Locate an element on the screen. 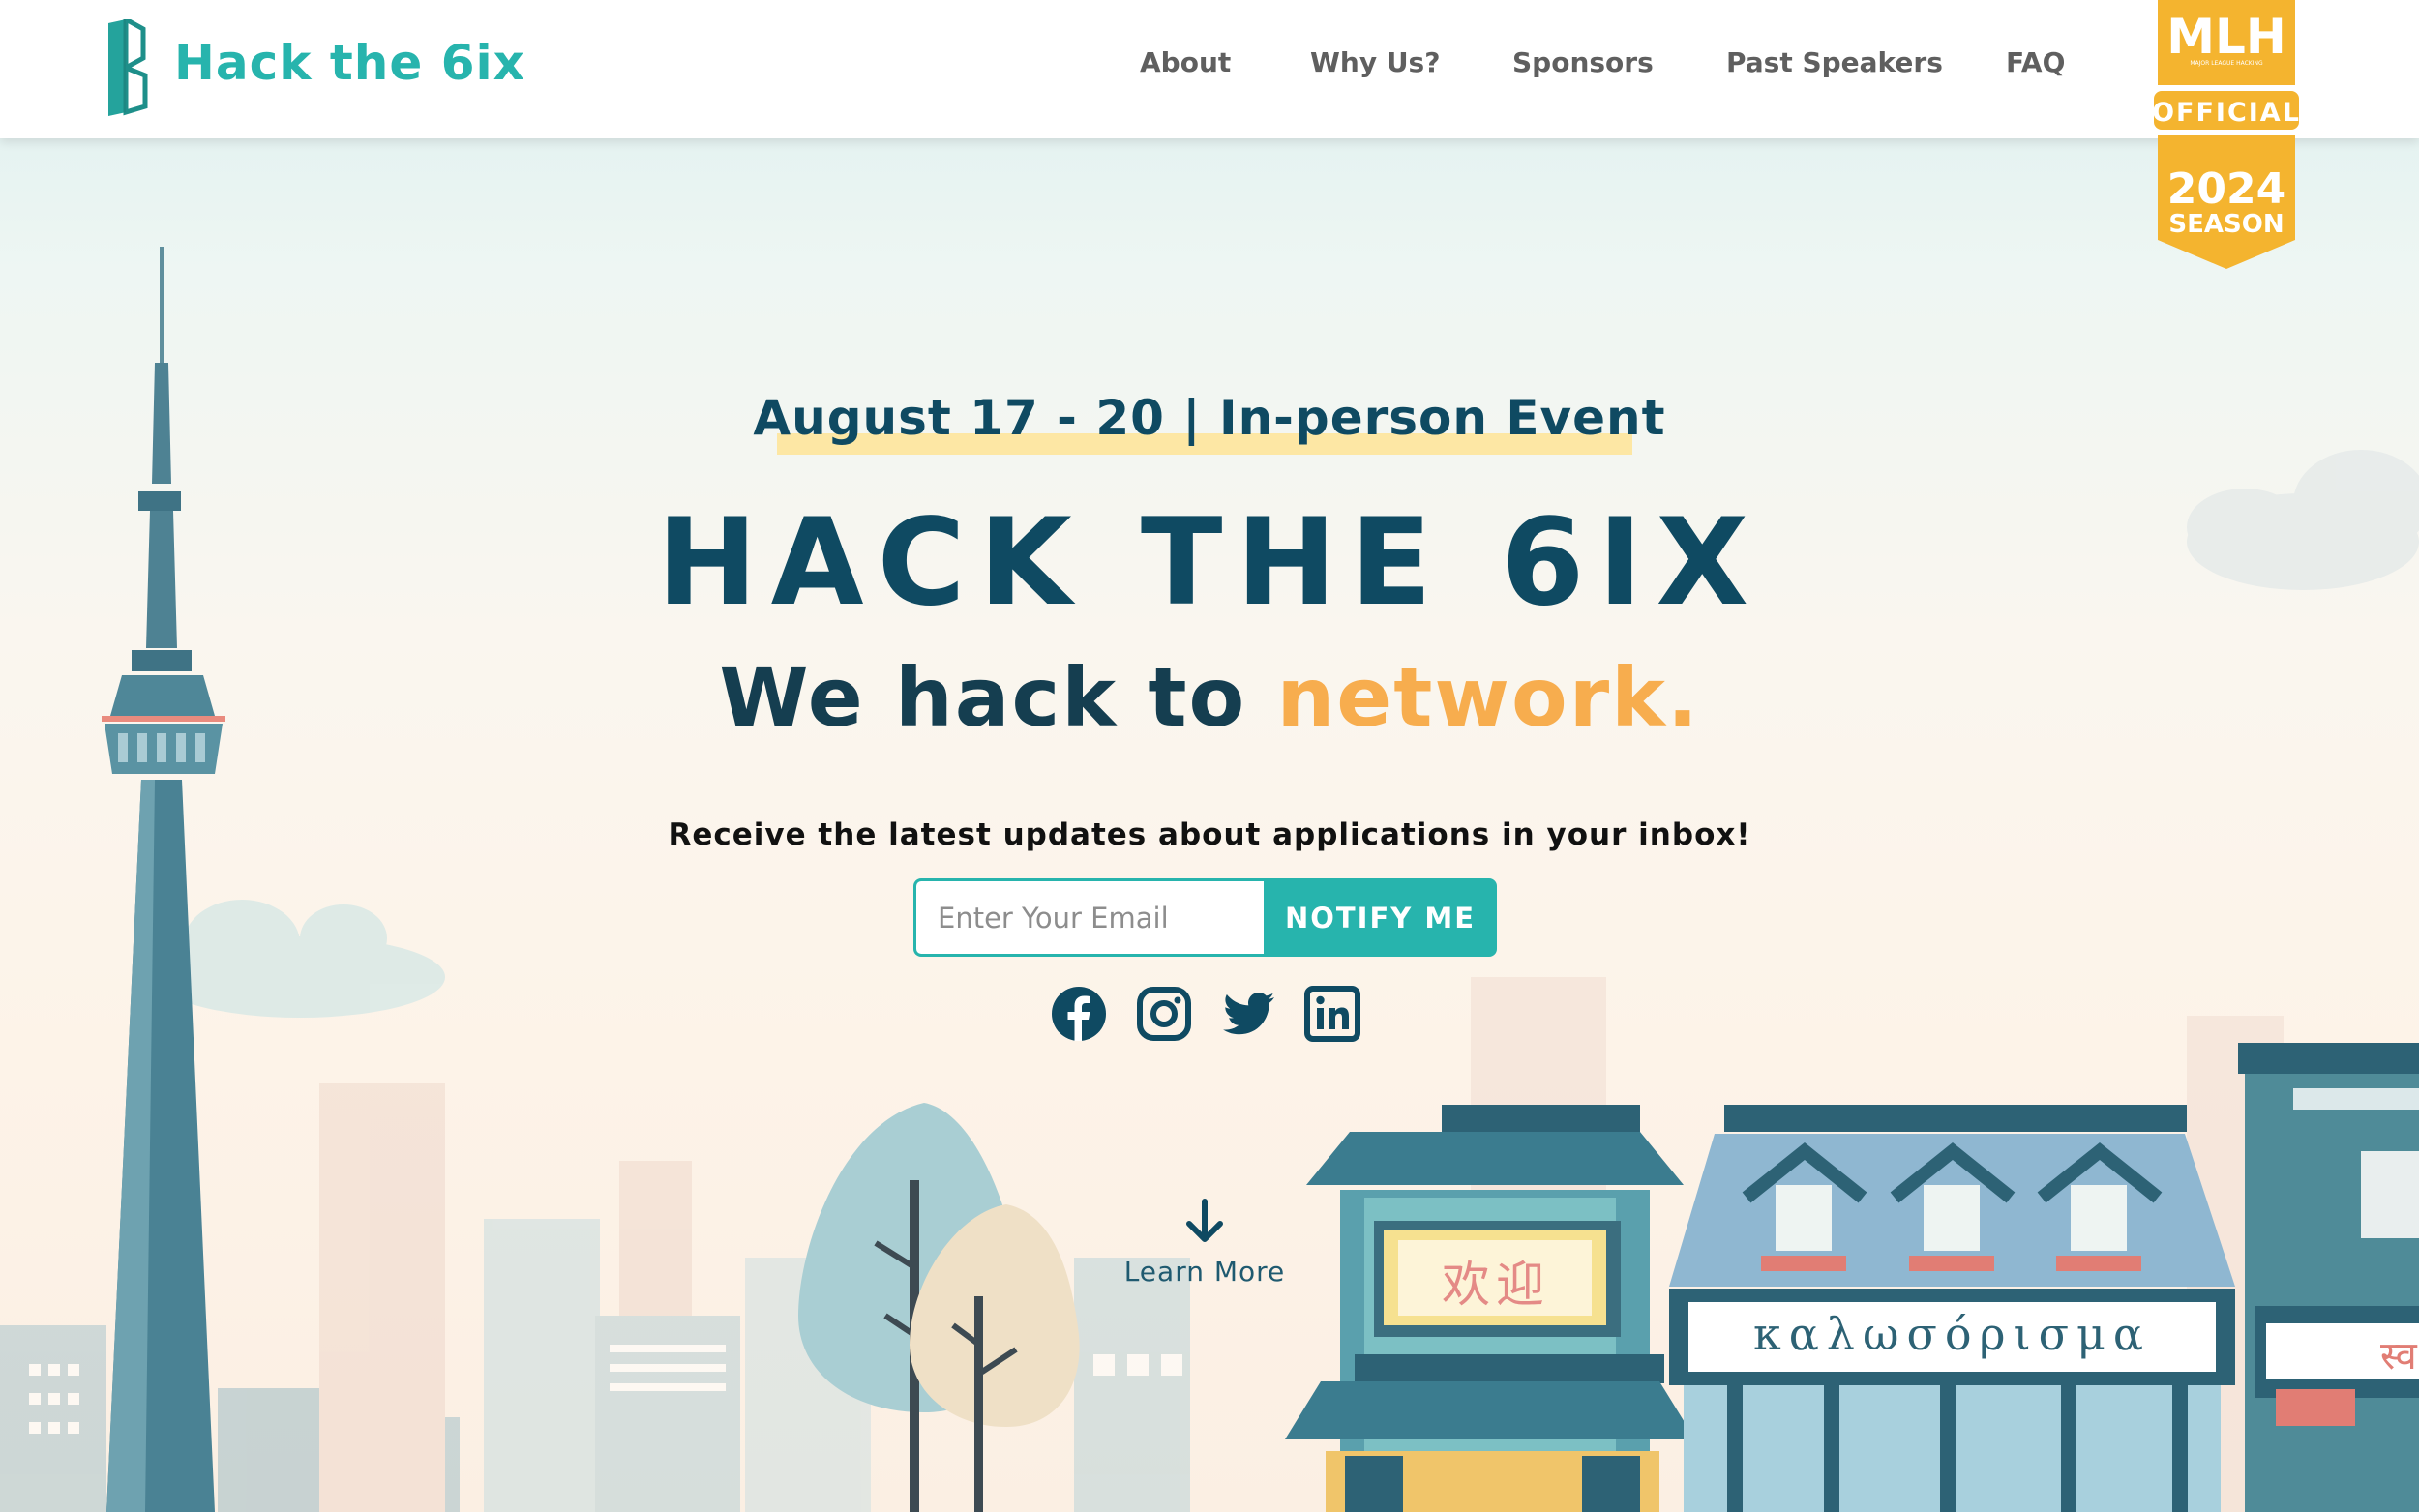 This screenshot has width=2419, height=1512. facebook-icon is located at coordinates (1079, 1014).